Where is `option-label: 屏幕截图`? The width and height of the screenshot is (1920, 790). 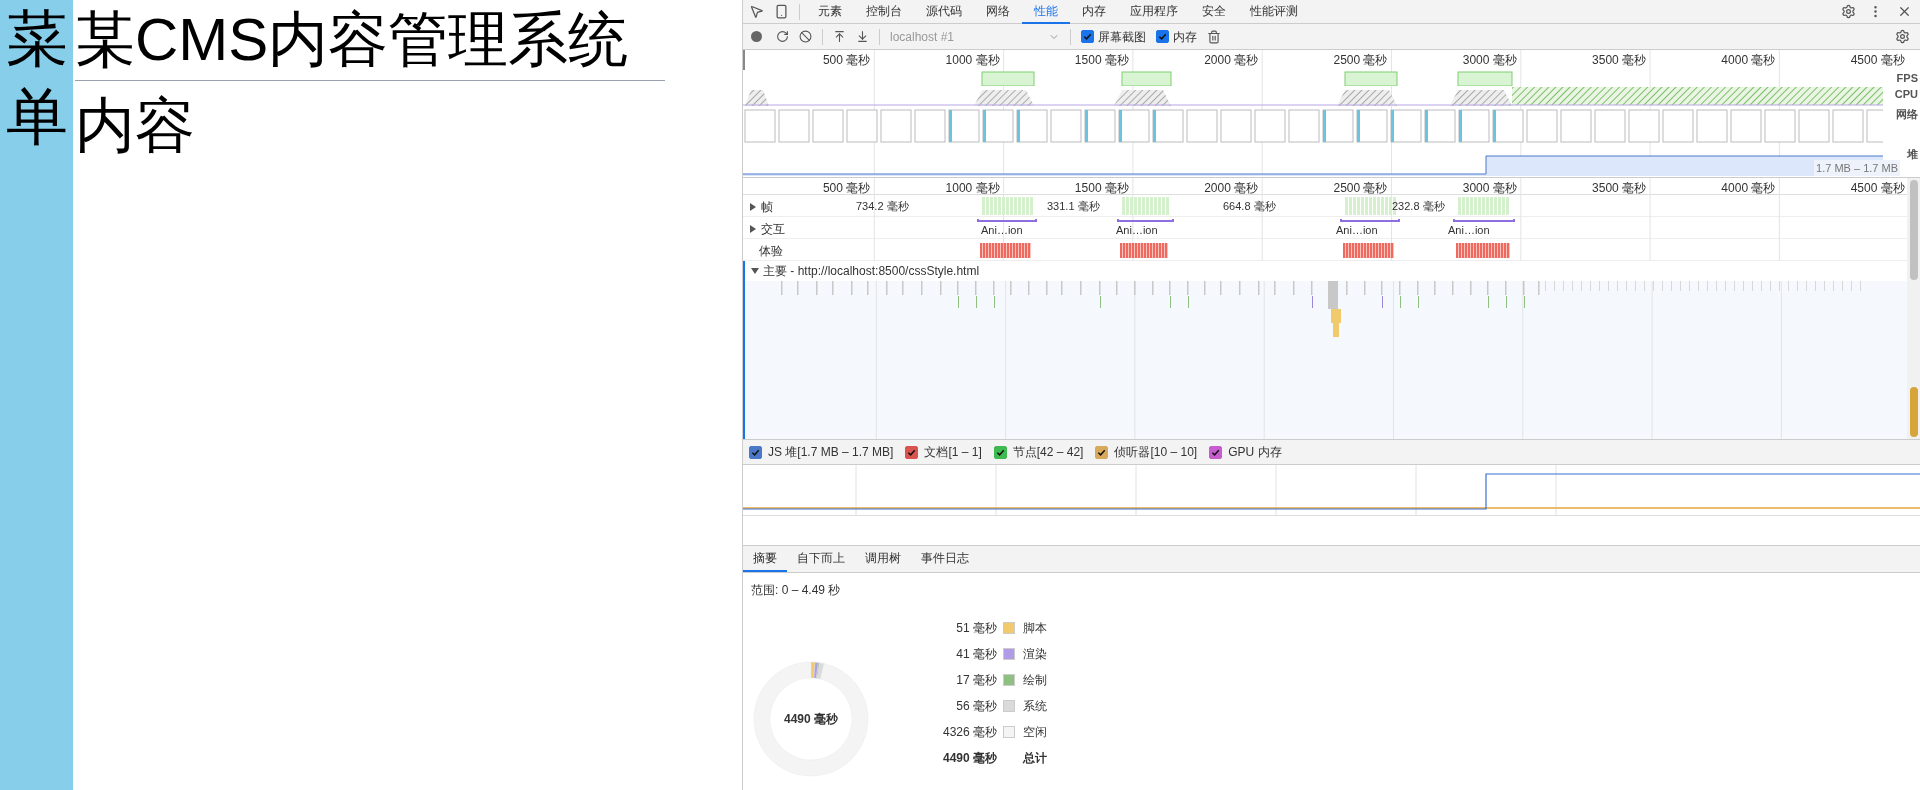
option-label: 屏幕截图 is located at coordinates (1122, 37).